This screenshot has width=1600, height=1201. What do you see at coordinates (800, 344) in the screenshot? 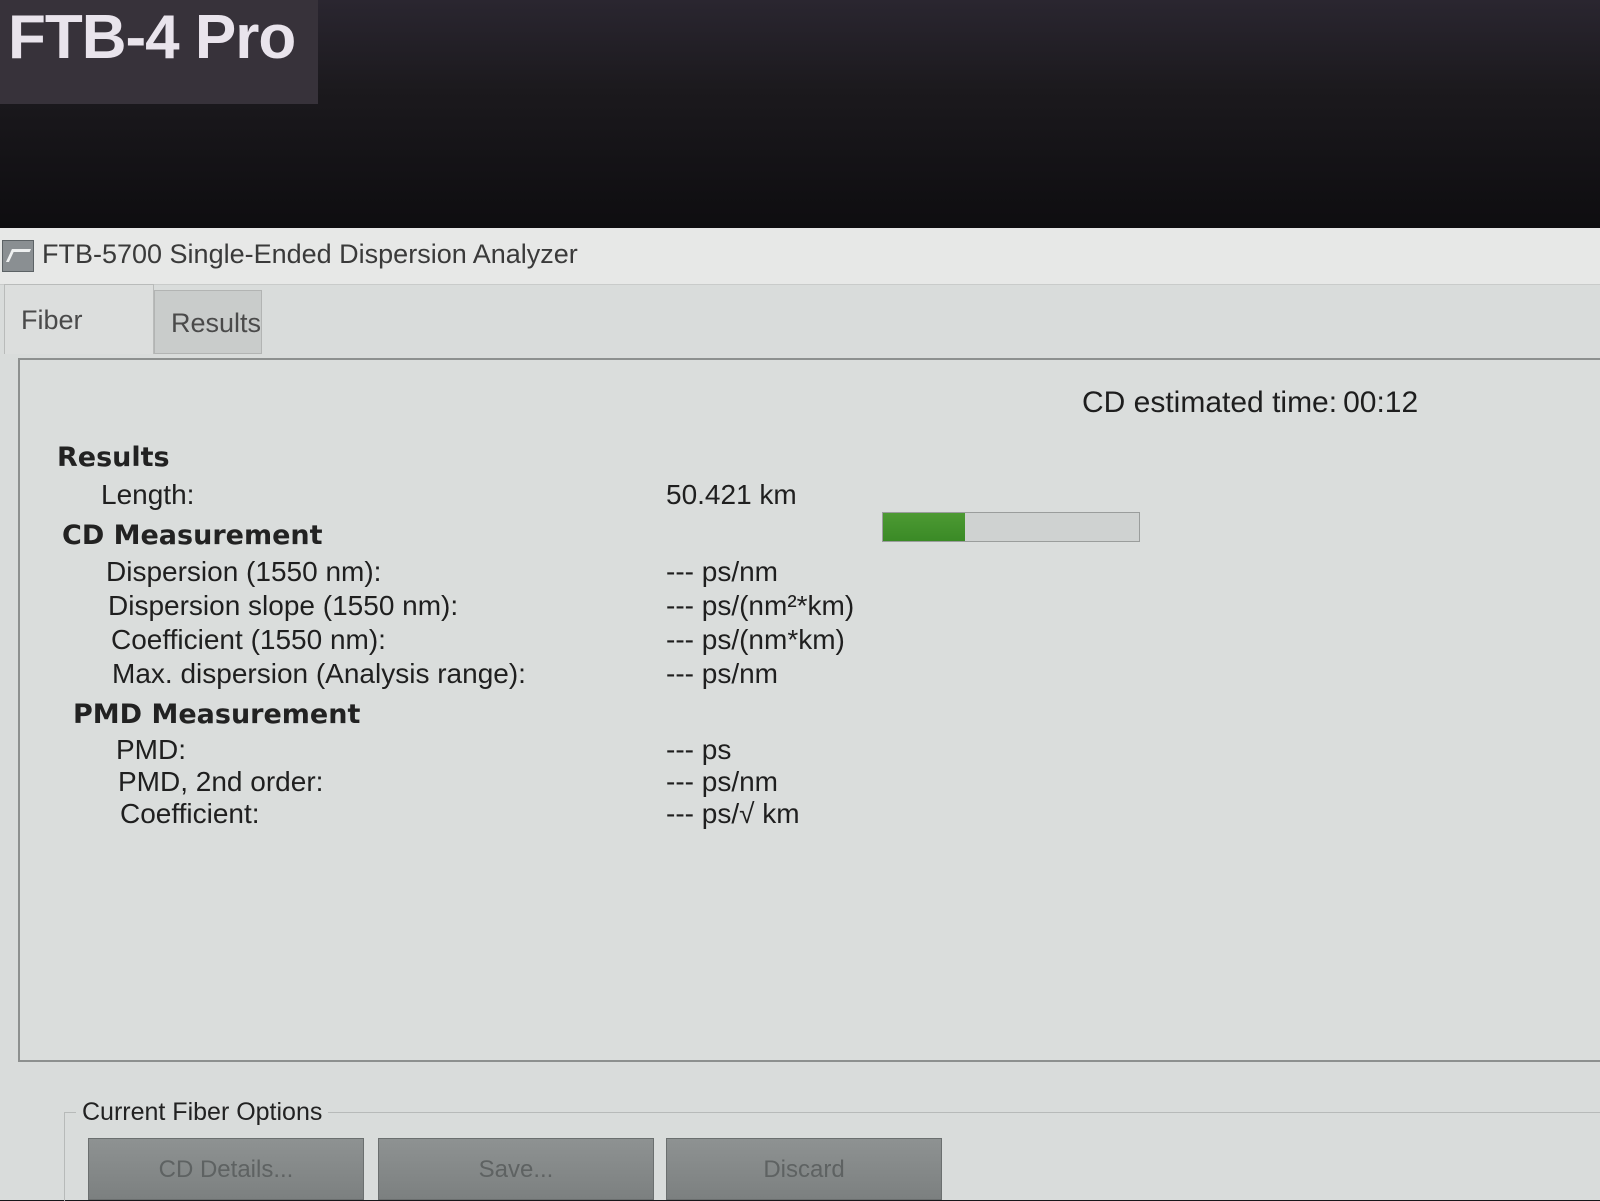
I see `tab-bar: Fiber Test Results` at bounding box center [800, 344].